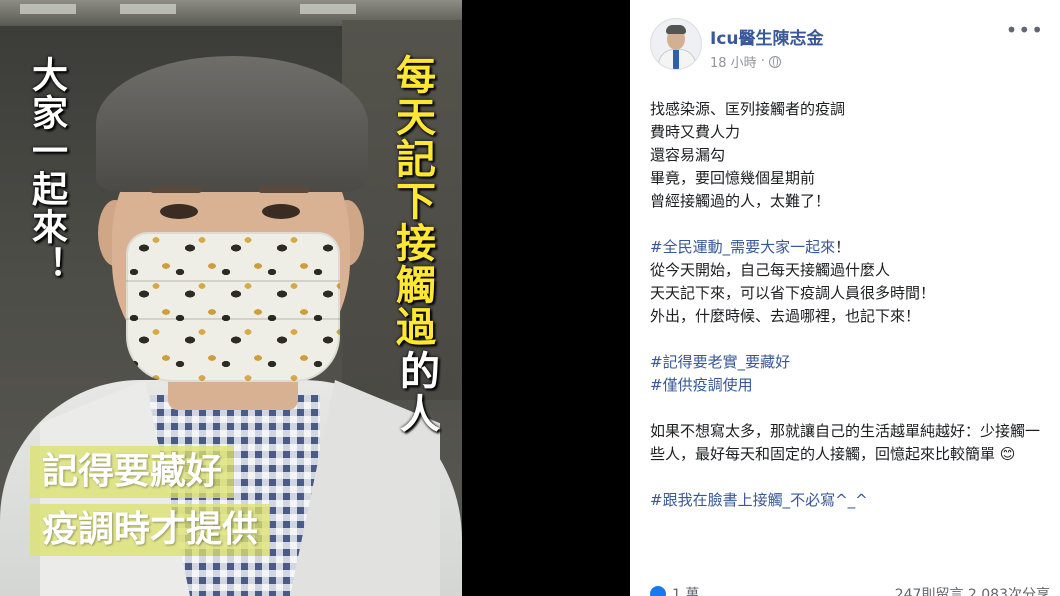 The height and width of the screenshot is (596, 1060). I want to click on hashtag-suffix: ！, so click(843, 247).